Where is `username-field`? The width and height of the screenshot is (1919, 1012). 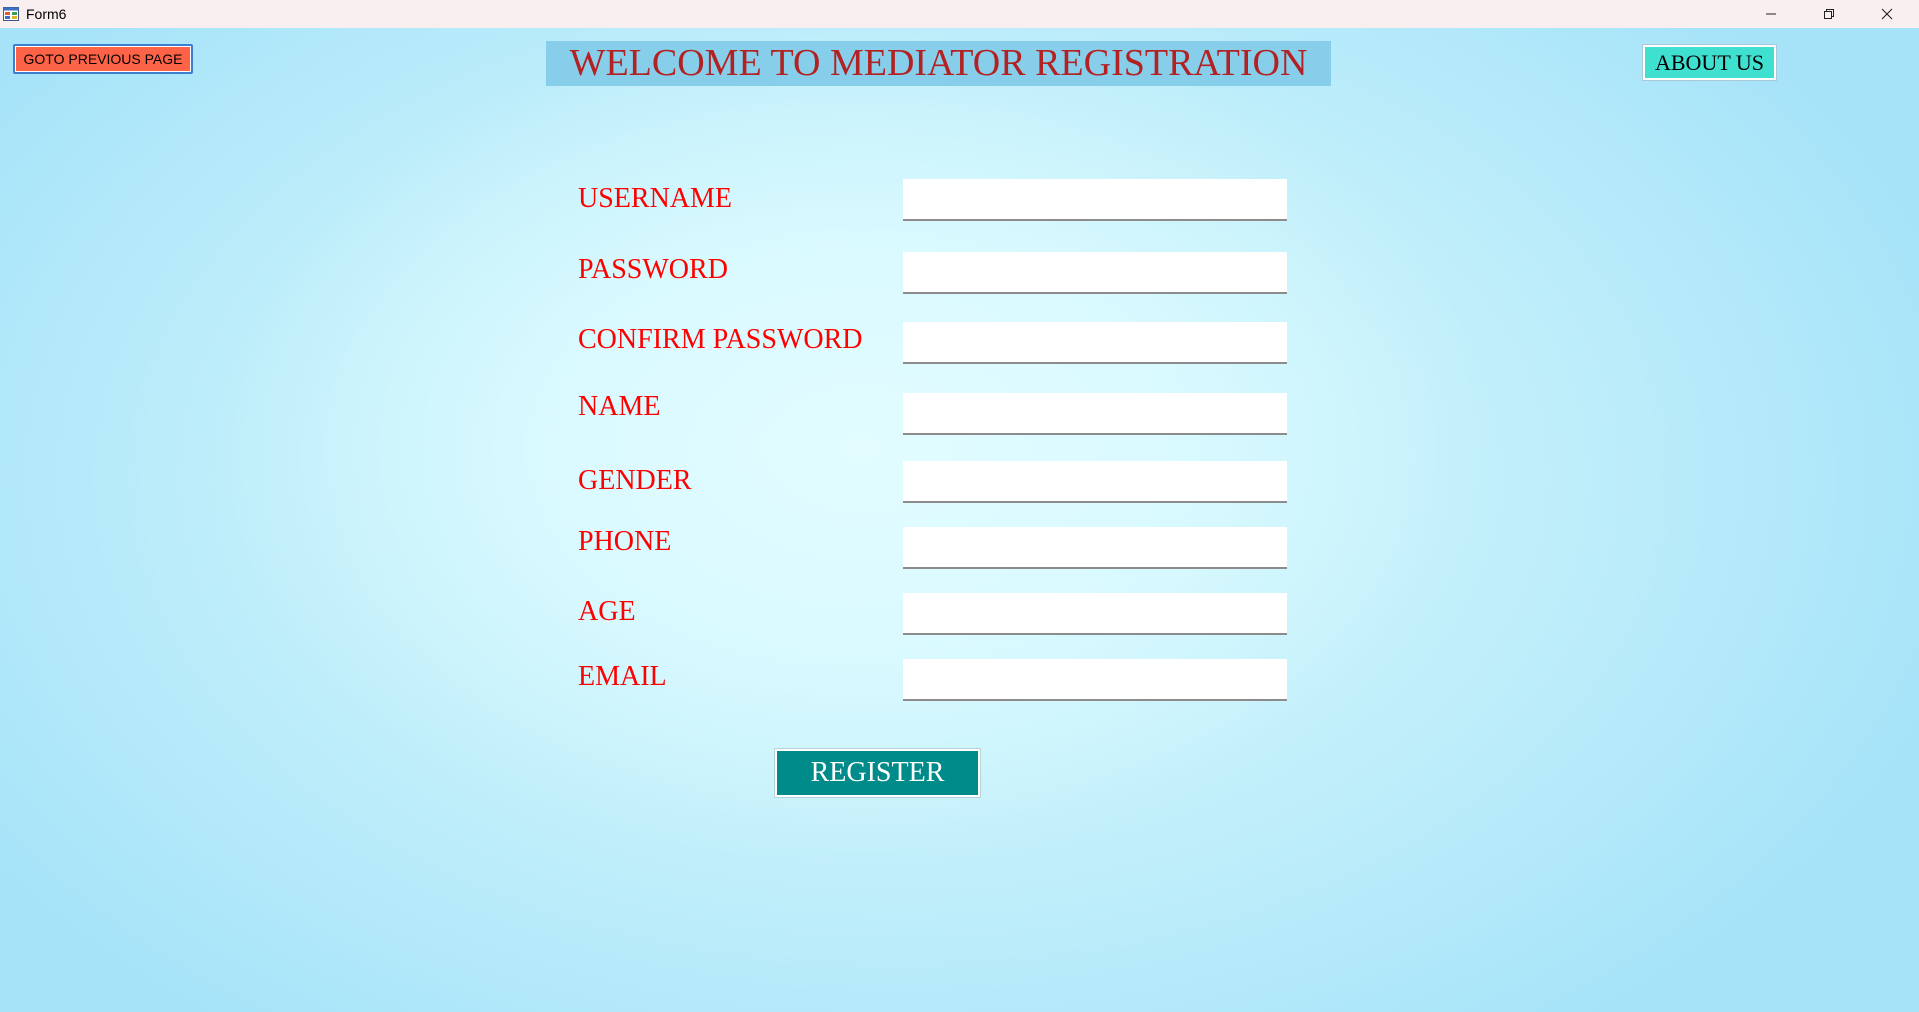 username-field is located at coordinates (1095, 200).